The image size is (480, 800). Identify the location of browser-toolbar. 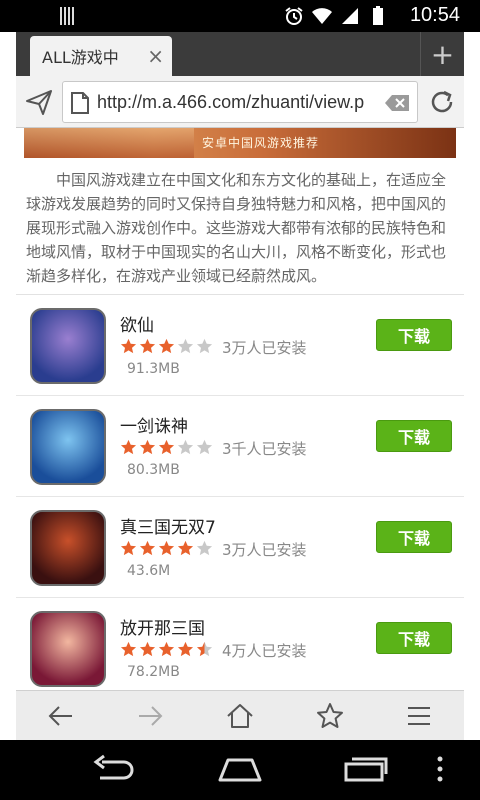
(240, 715).